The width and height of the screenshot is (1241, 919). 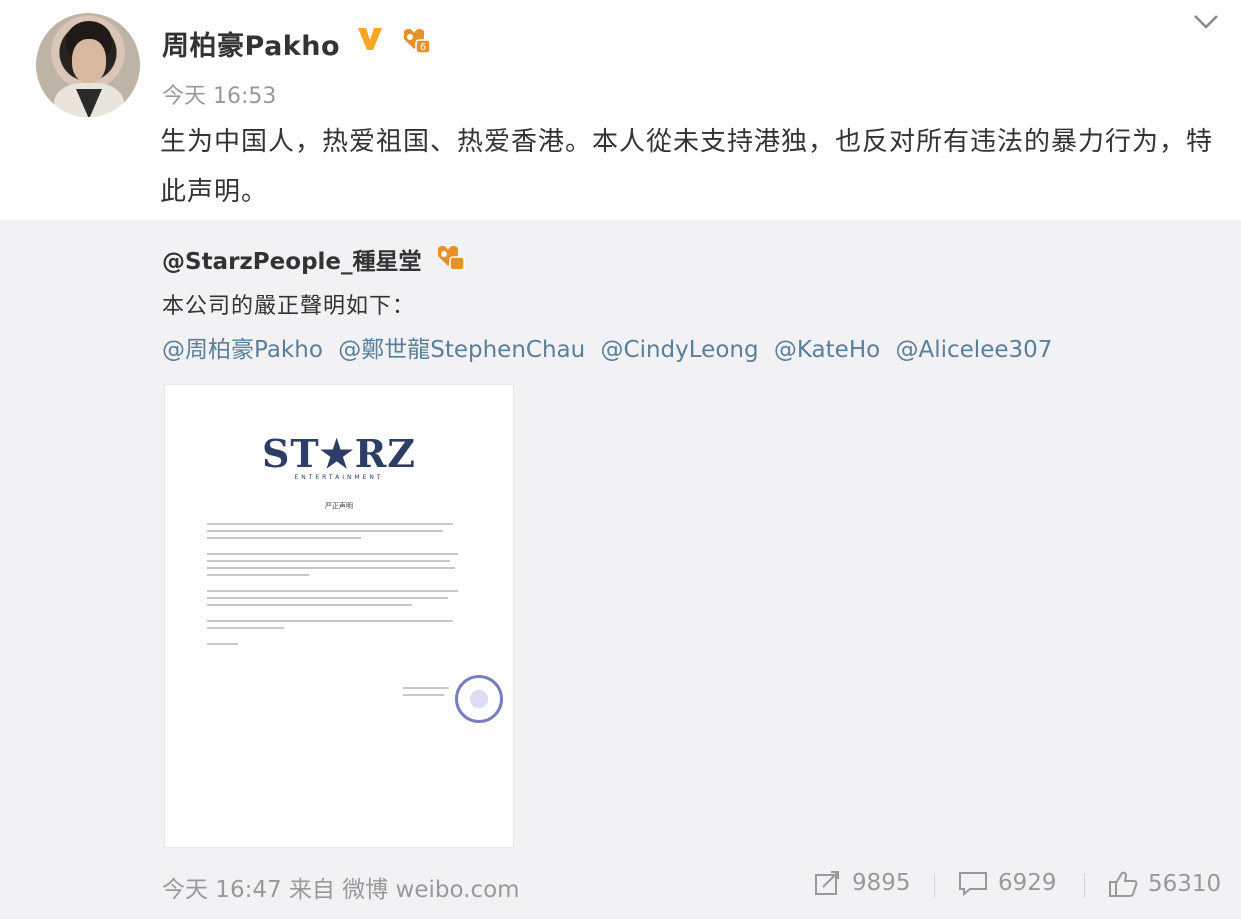 What do you see at coordinates (339, 506) in the screenshot?
I see `document-heading: 严正声明` at bounding box center [339, 506].